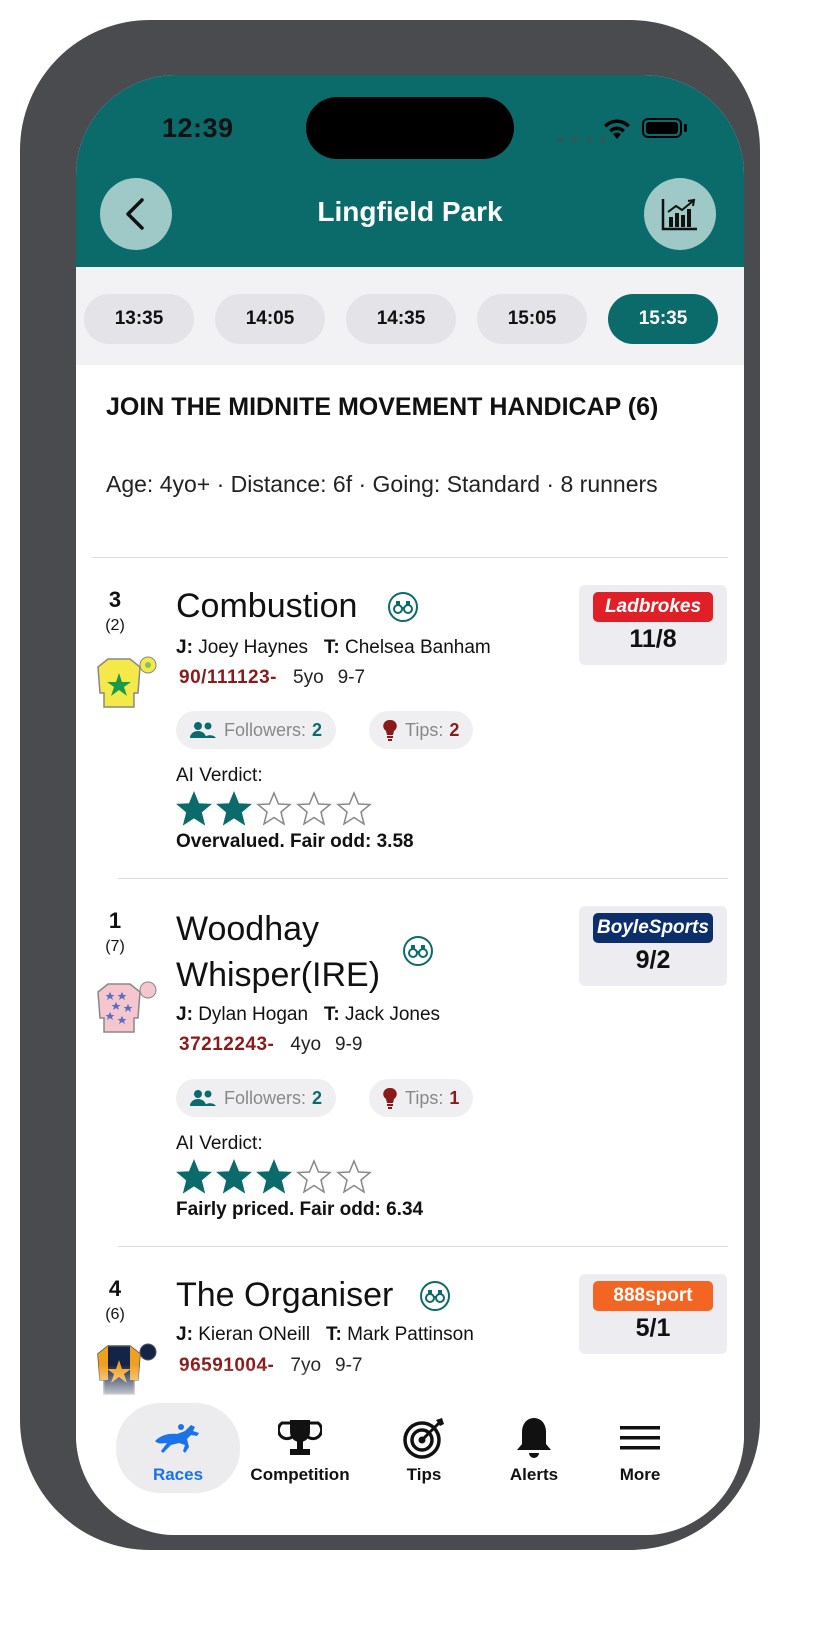 This screenshot has height=1648, width=818. Describe the element at coordinates (410, 128) in the screenshot. I see `dynamic-island` at that location.